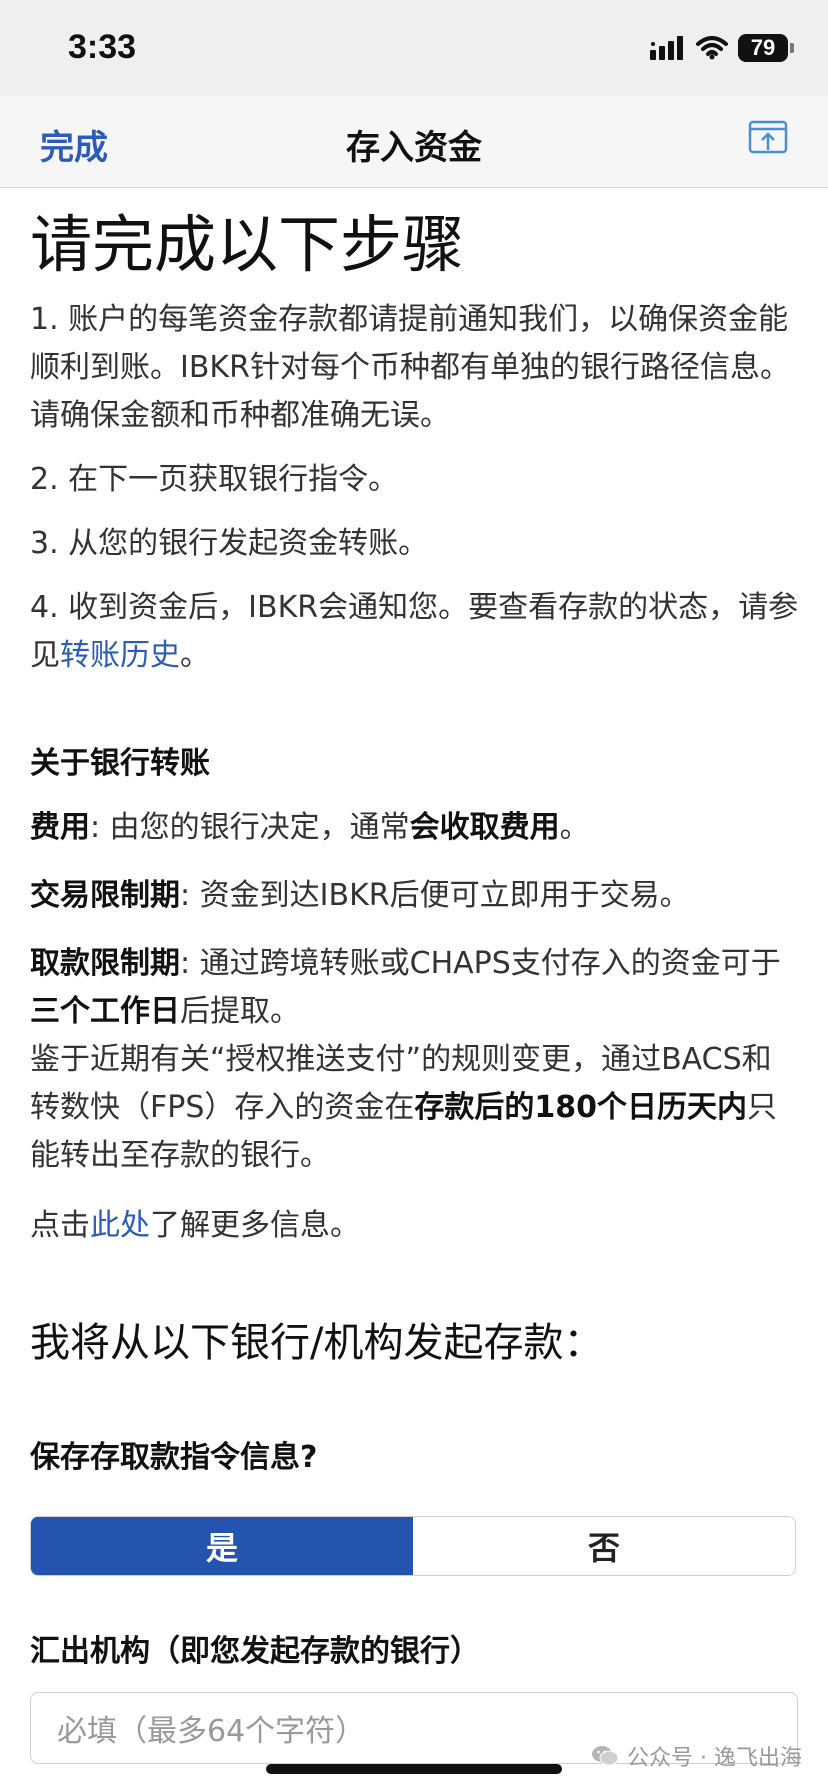 Image resolution: width=828 pixels, height=1792 pixels. What do you see at coordinates (120, 764) in the screenshot?
I see `about-bank-transfer-title: 关于银行转账` at bounding box center [120, 764].